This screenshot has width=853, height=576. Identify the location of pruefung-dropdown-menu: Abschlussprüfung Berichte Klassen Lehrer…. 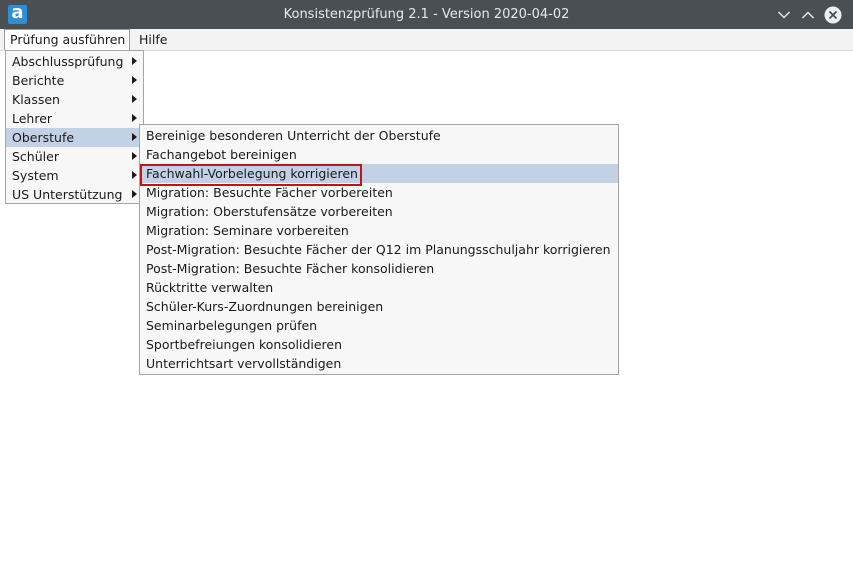
(74, 127).